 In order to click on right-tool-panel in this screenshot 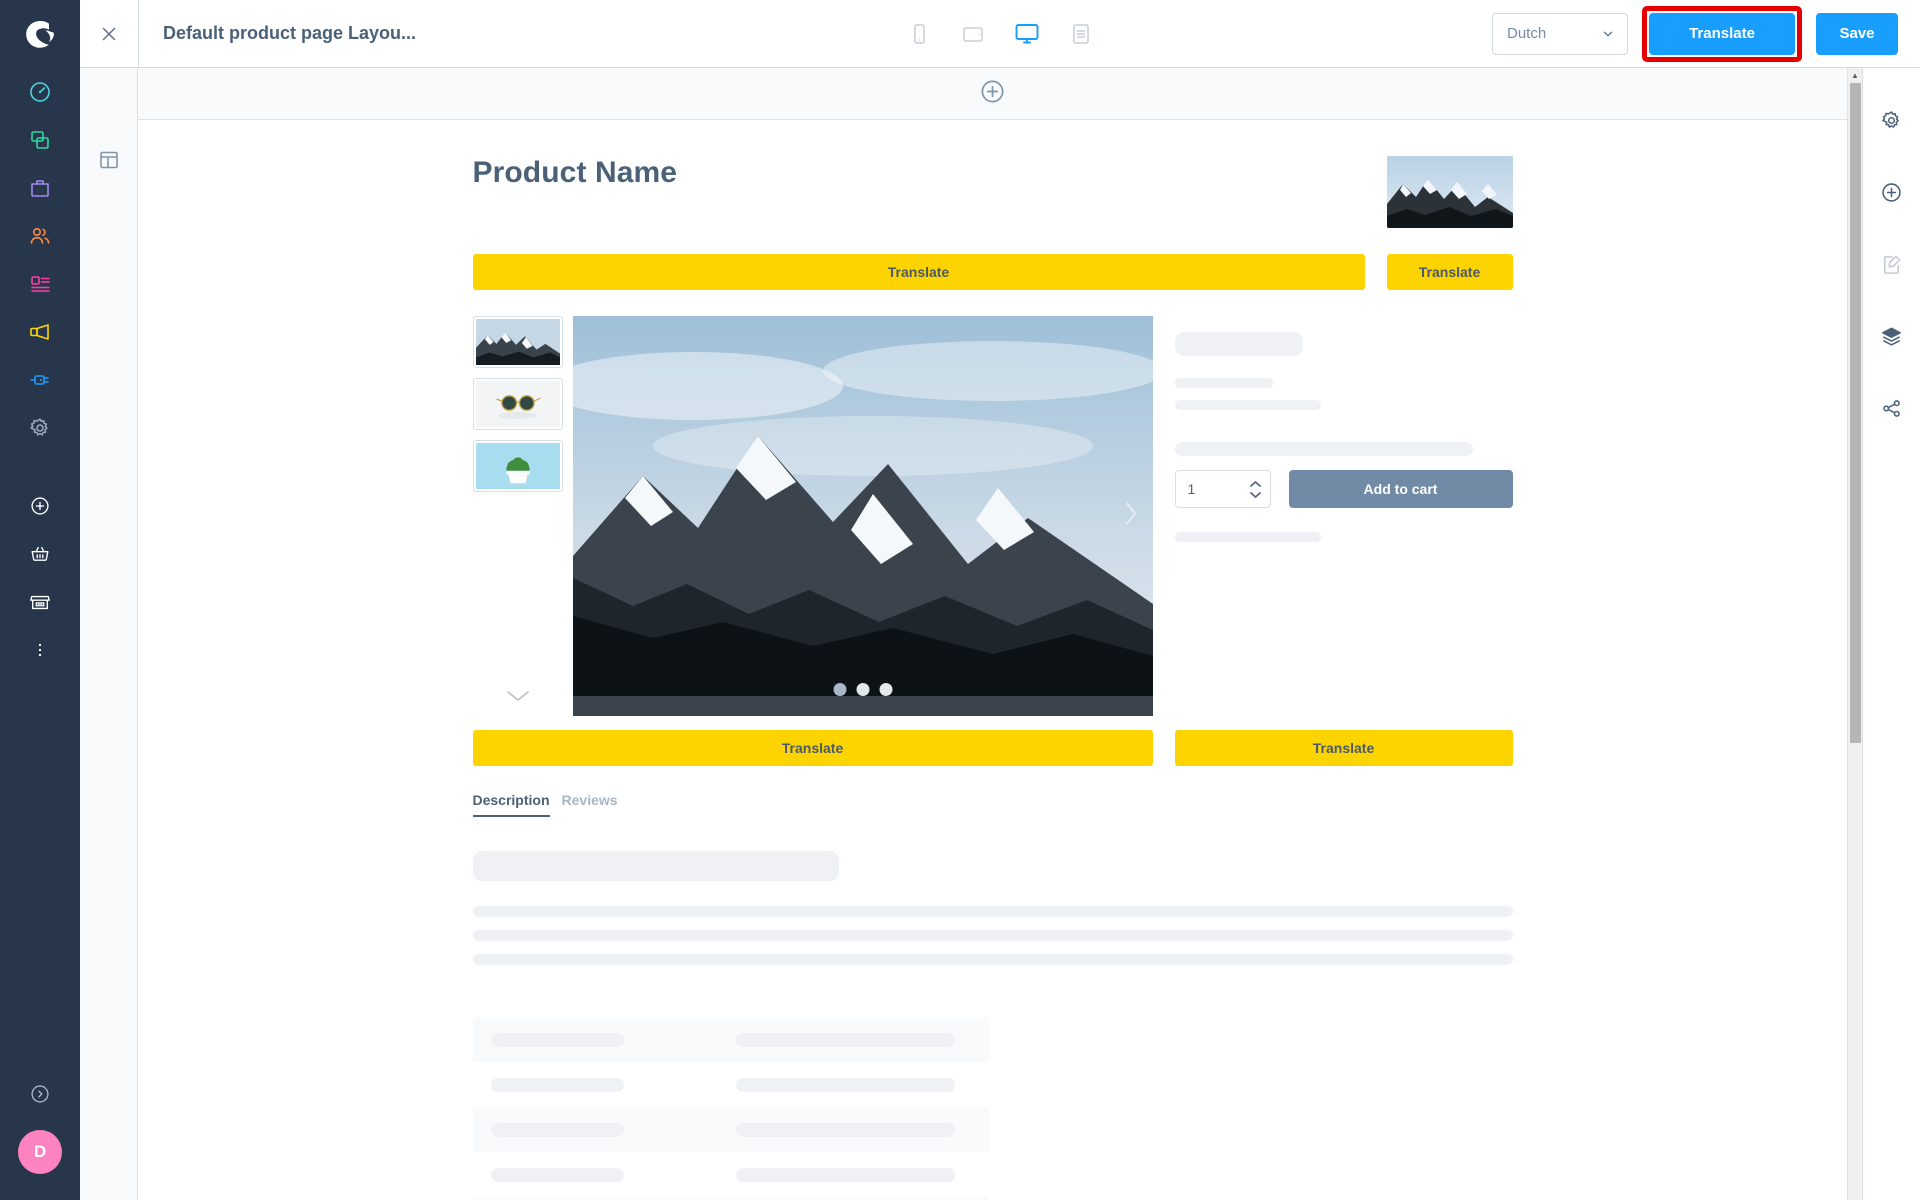, I will do `click(1891, 634)`.